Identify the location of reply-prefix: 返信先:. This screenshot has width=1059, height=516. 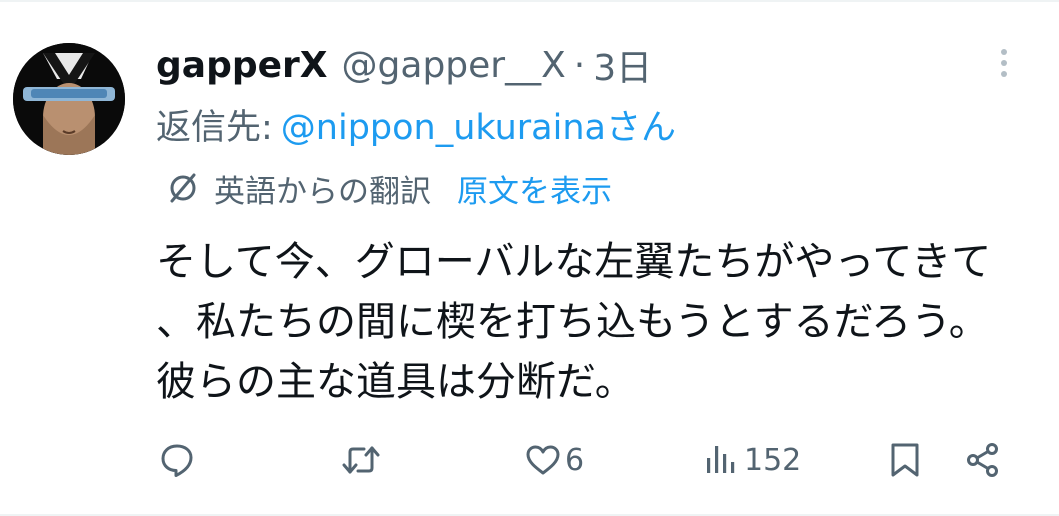
(214, 127).